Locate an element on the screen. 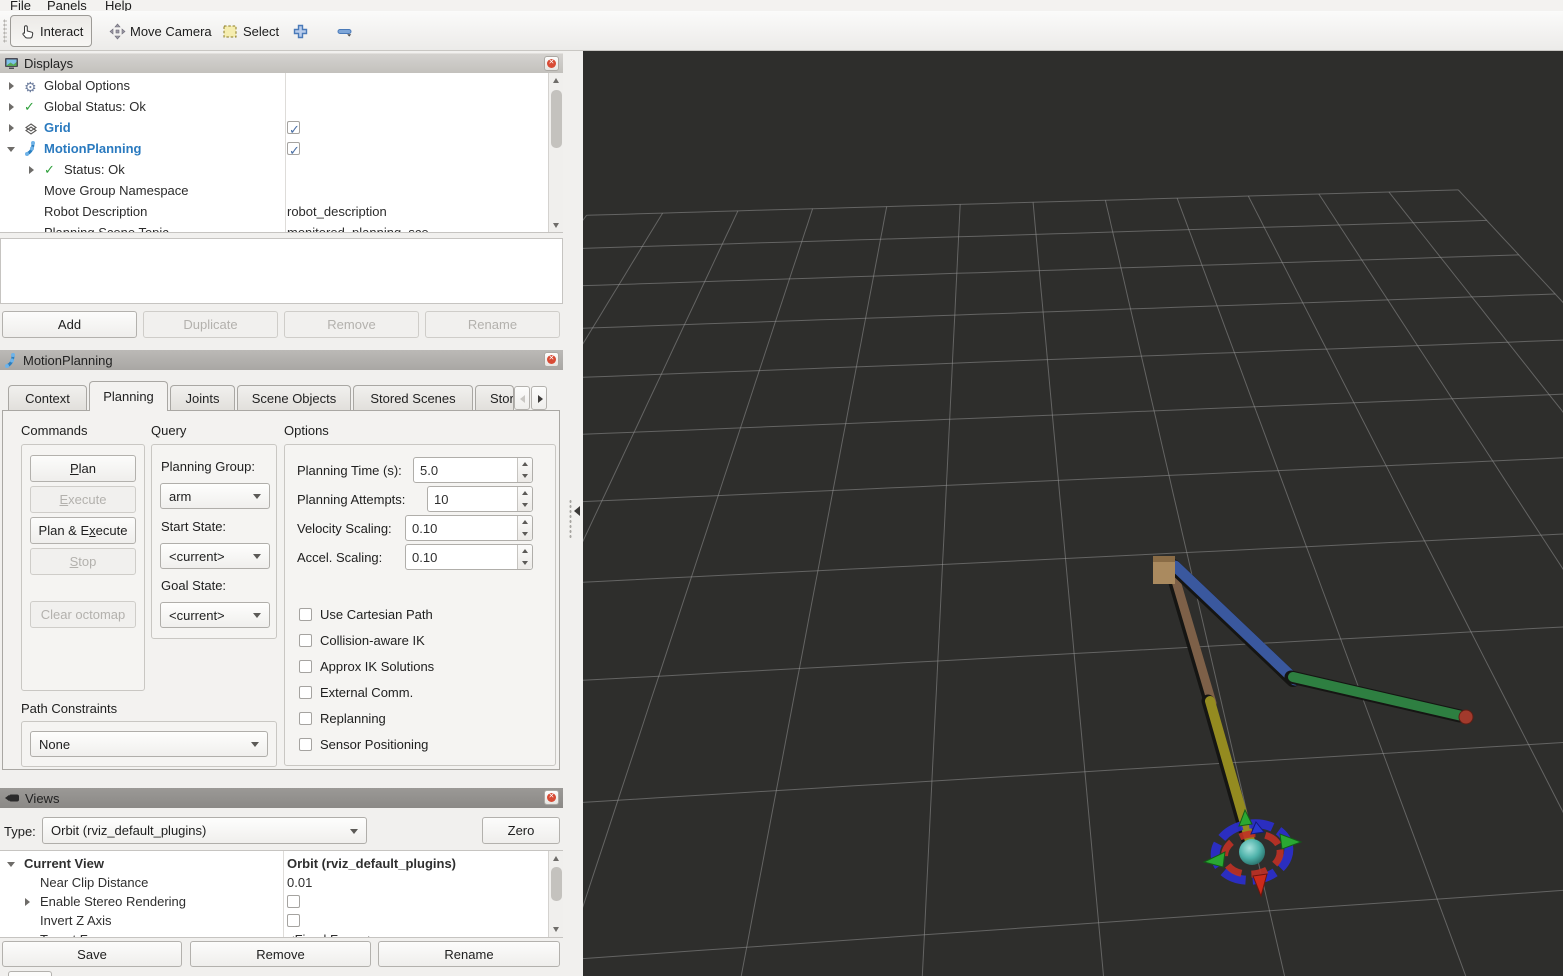  motionplanning-enabled-checkbox is located at coordinates (293, 150).